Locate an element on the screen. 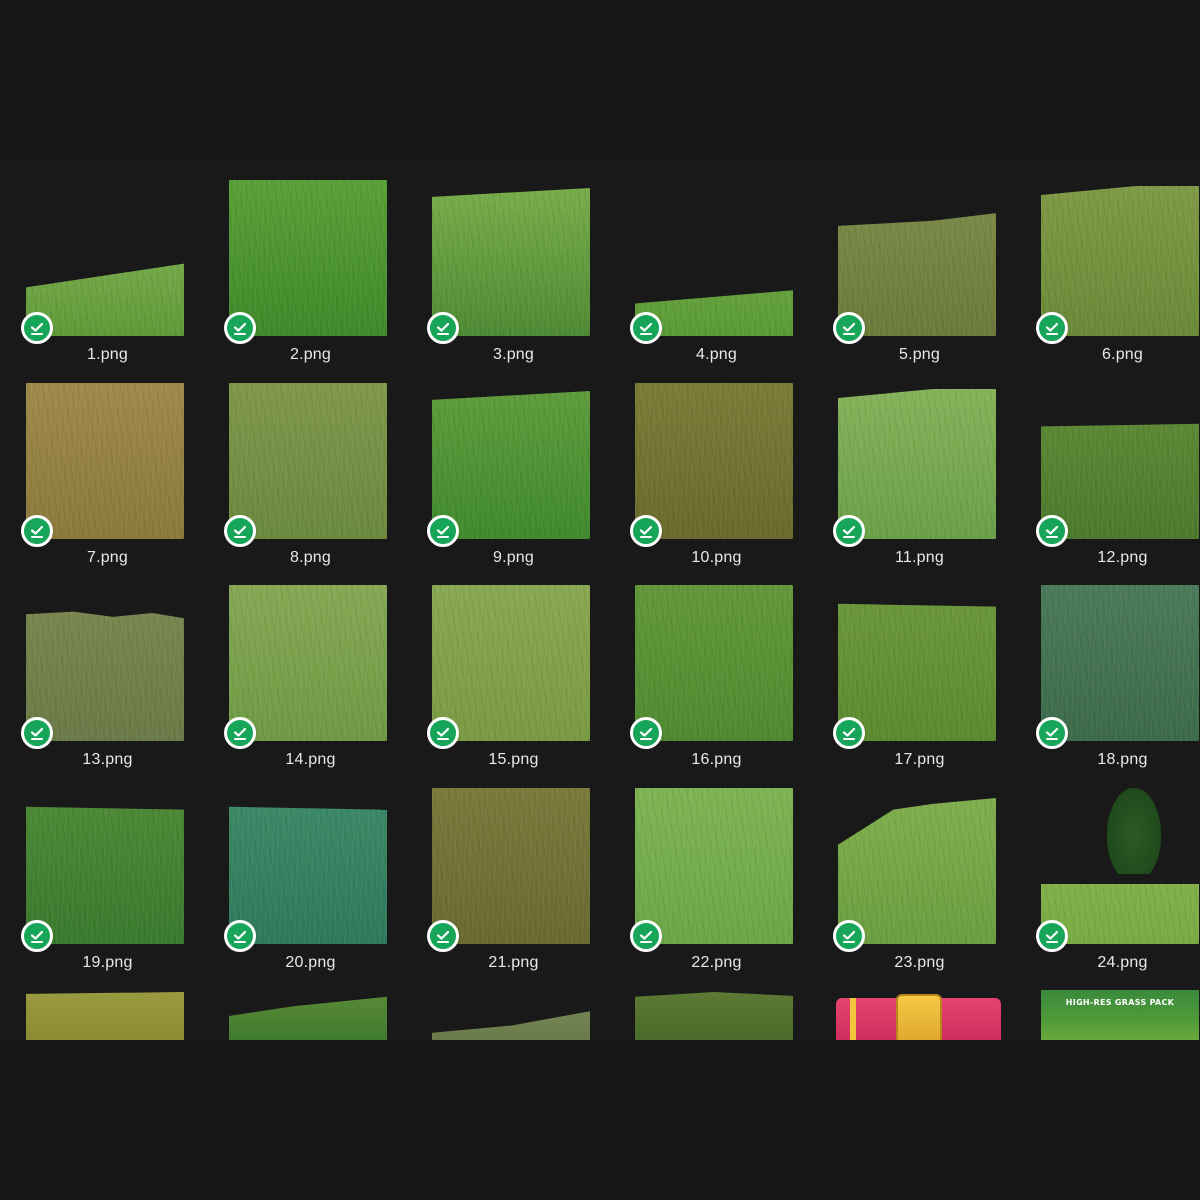 This screenshot has height=1200, width=1200. file-tile: 18.png is located at coordinates (1107, 666).